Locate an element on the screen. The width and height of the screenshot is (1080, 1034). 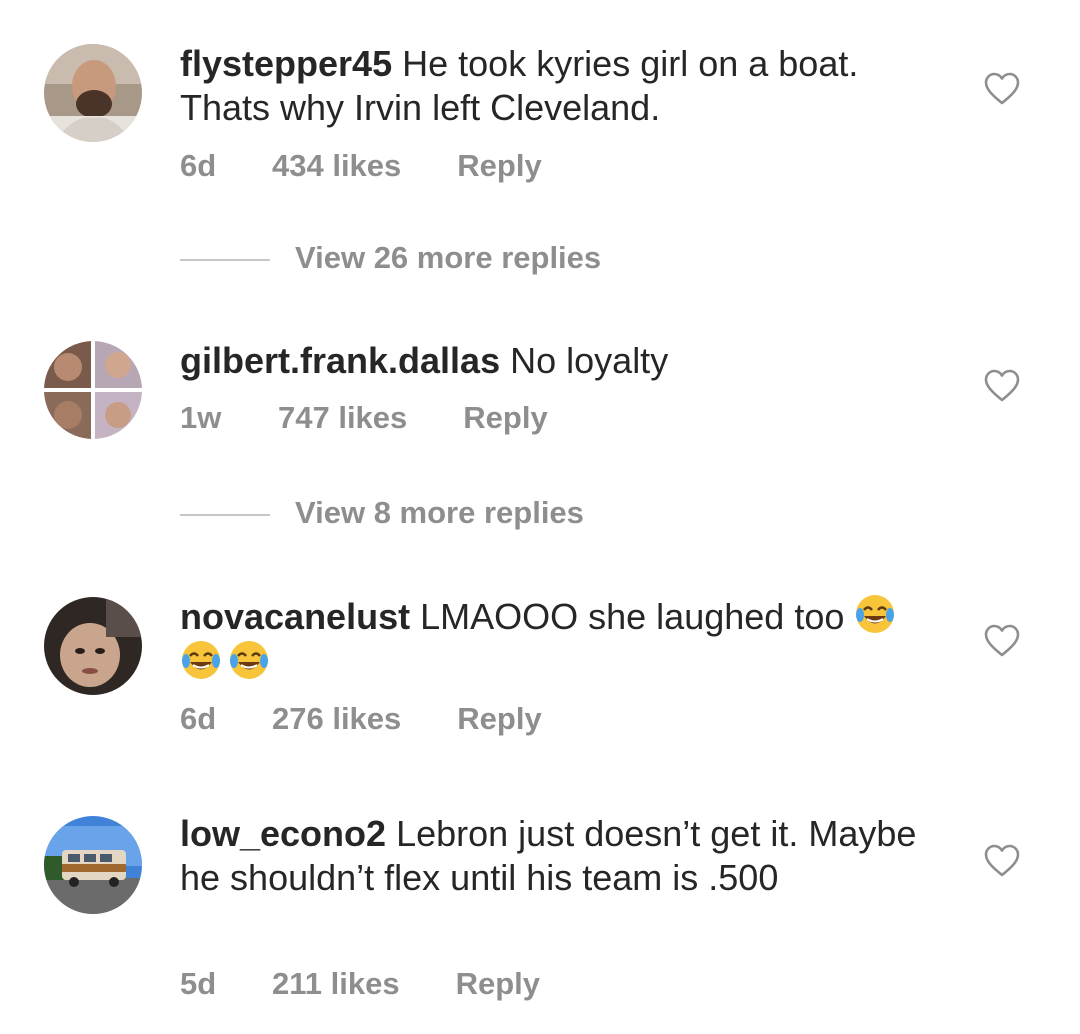
comment-username: novacanelust is located at coordinates (295, 616).